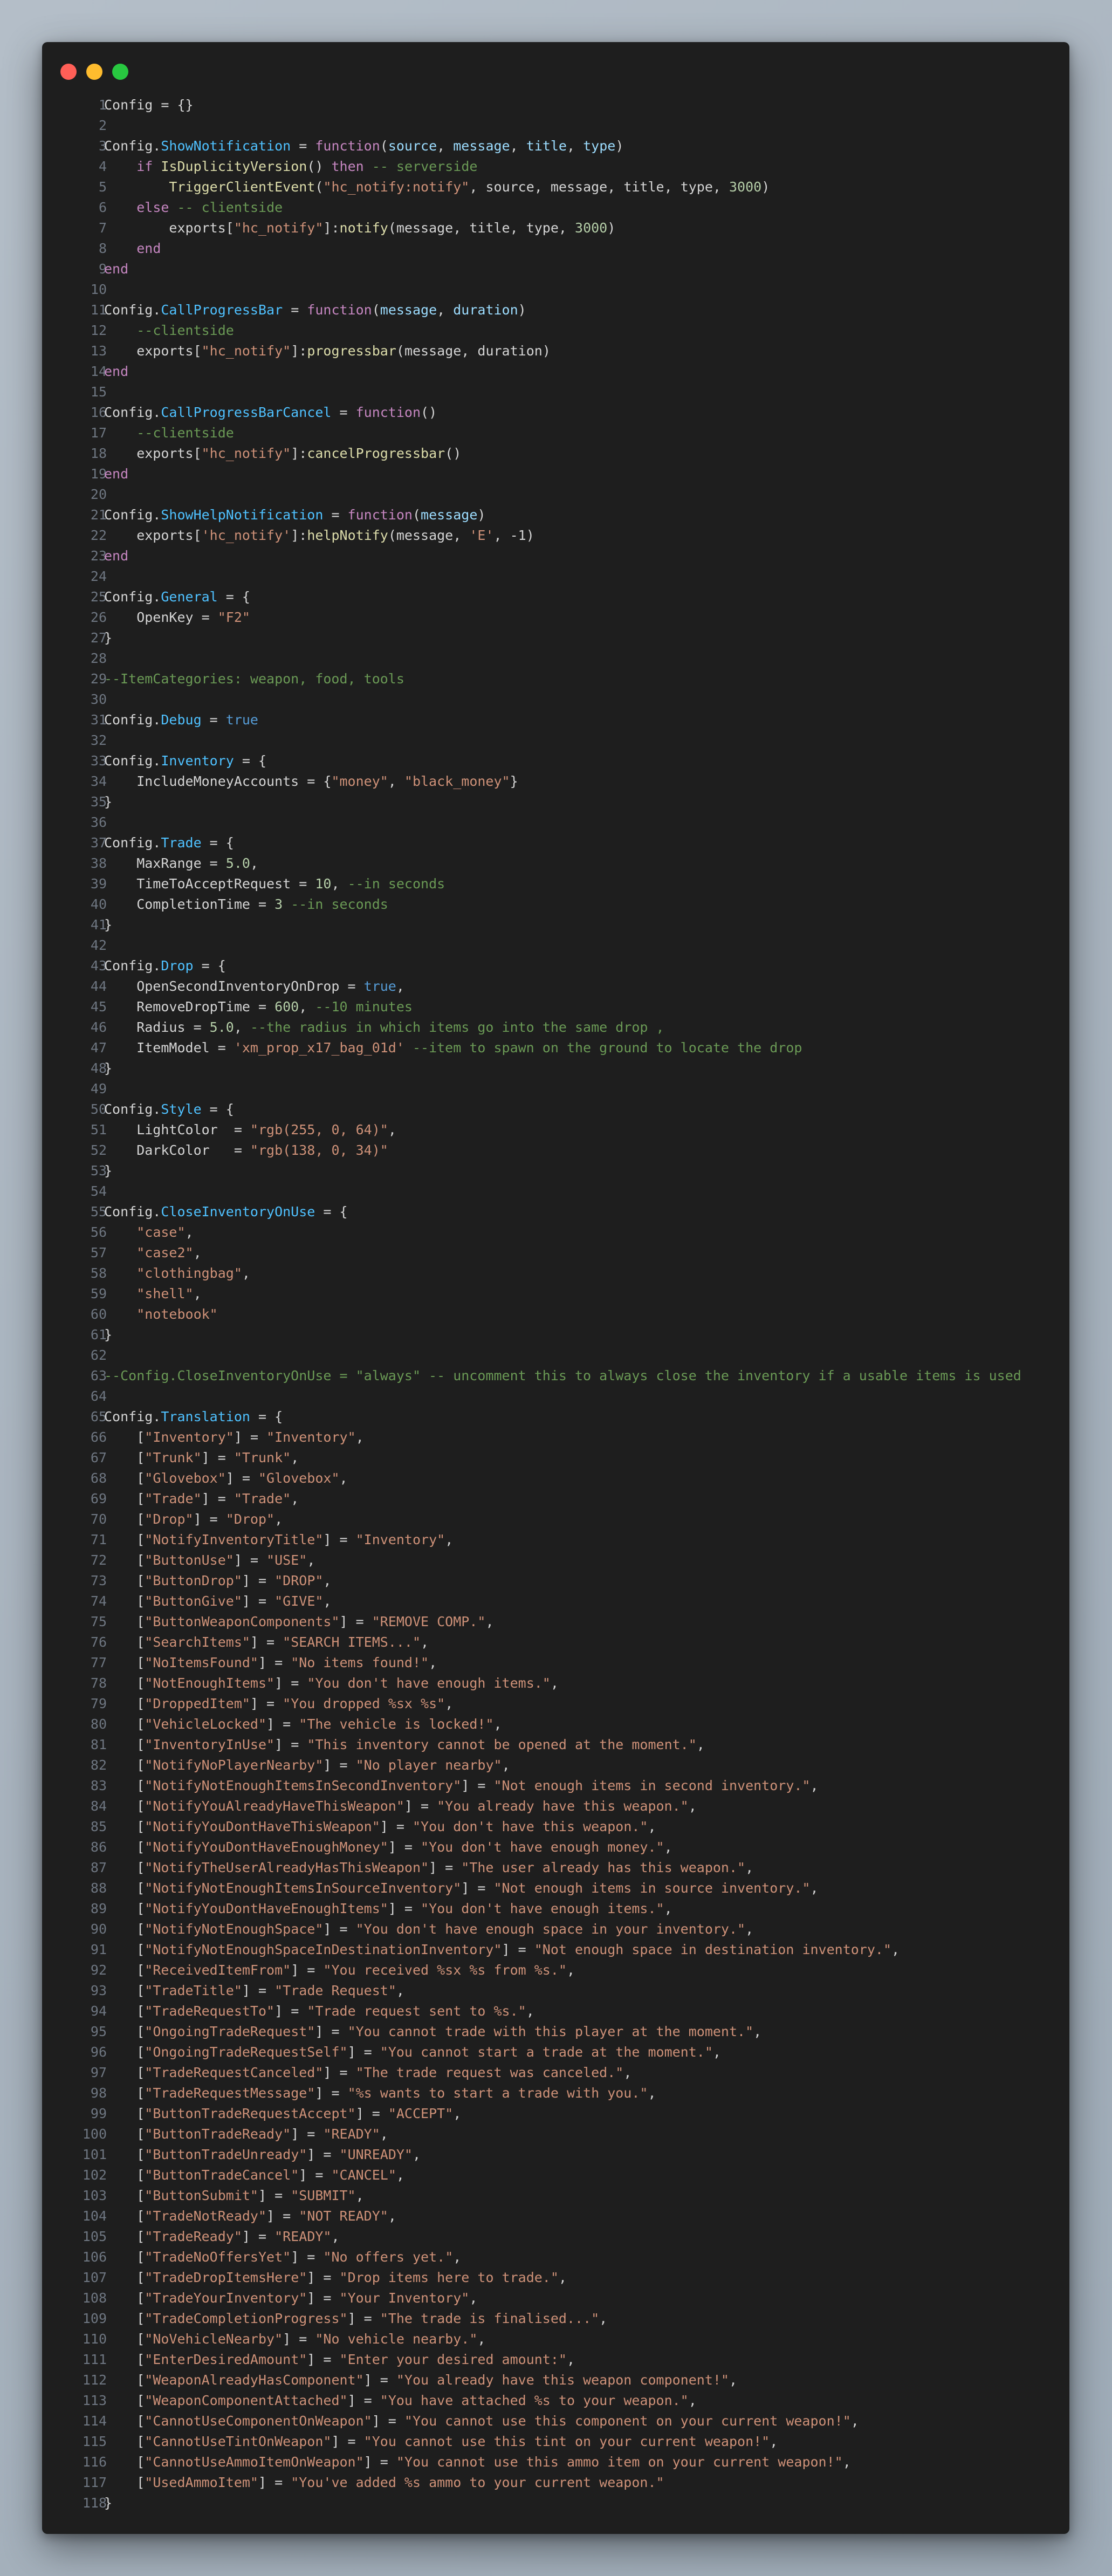  Describe the element at coordinates (98, 1621) in the screenshot. I see `line-number: 75` at that location.